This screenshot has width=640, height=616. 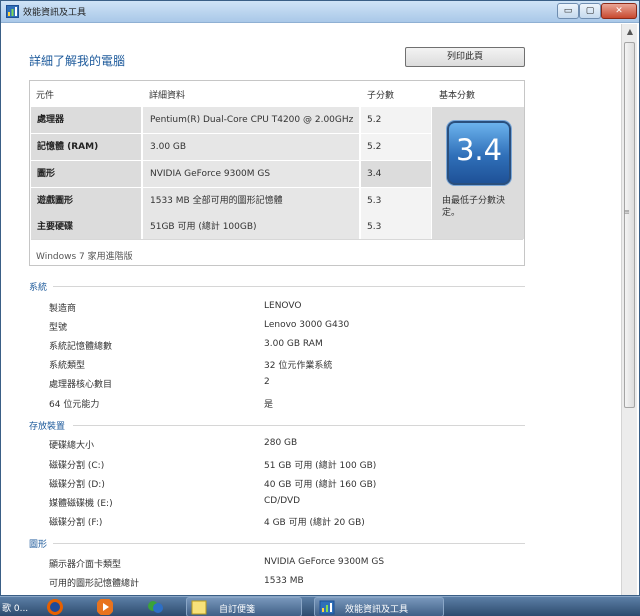 I want to click on system-label-type: 系統類型, so click(x=67, y=366).